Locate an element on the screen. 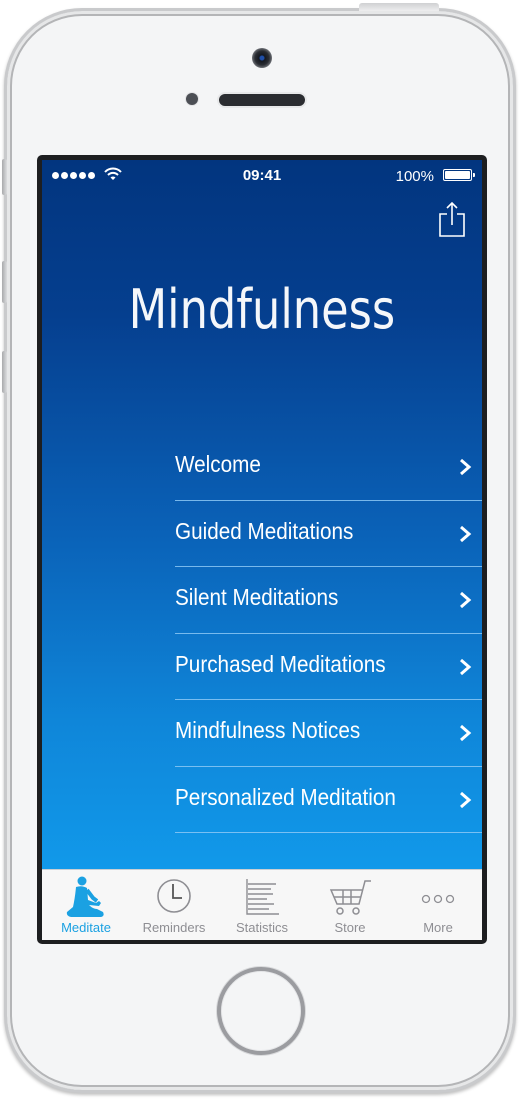 The image size is (520, 1101). tab-bar: Meditate Reminders Statistics Store More is located at coordinates (262, 904).